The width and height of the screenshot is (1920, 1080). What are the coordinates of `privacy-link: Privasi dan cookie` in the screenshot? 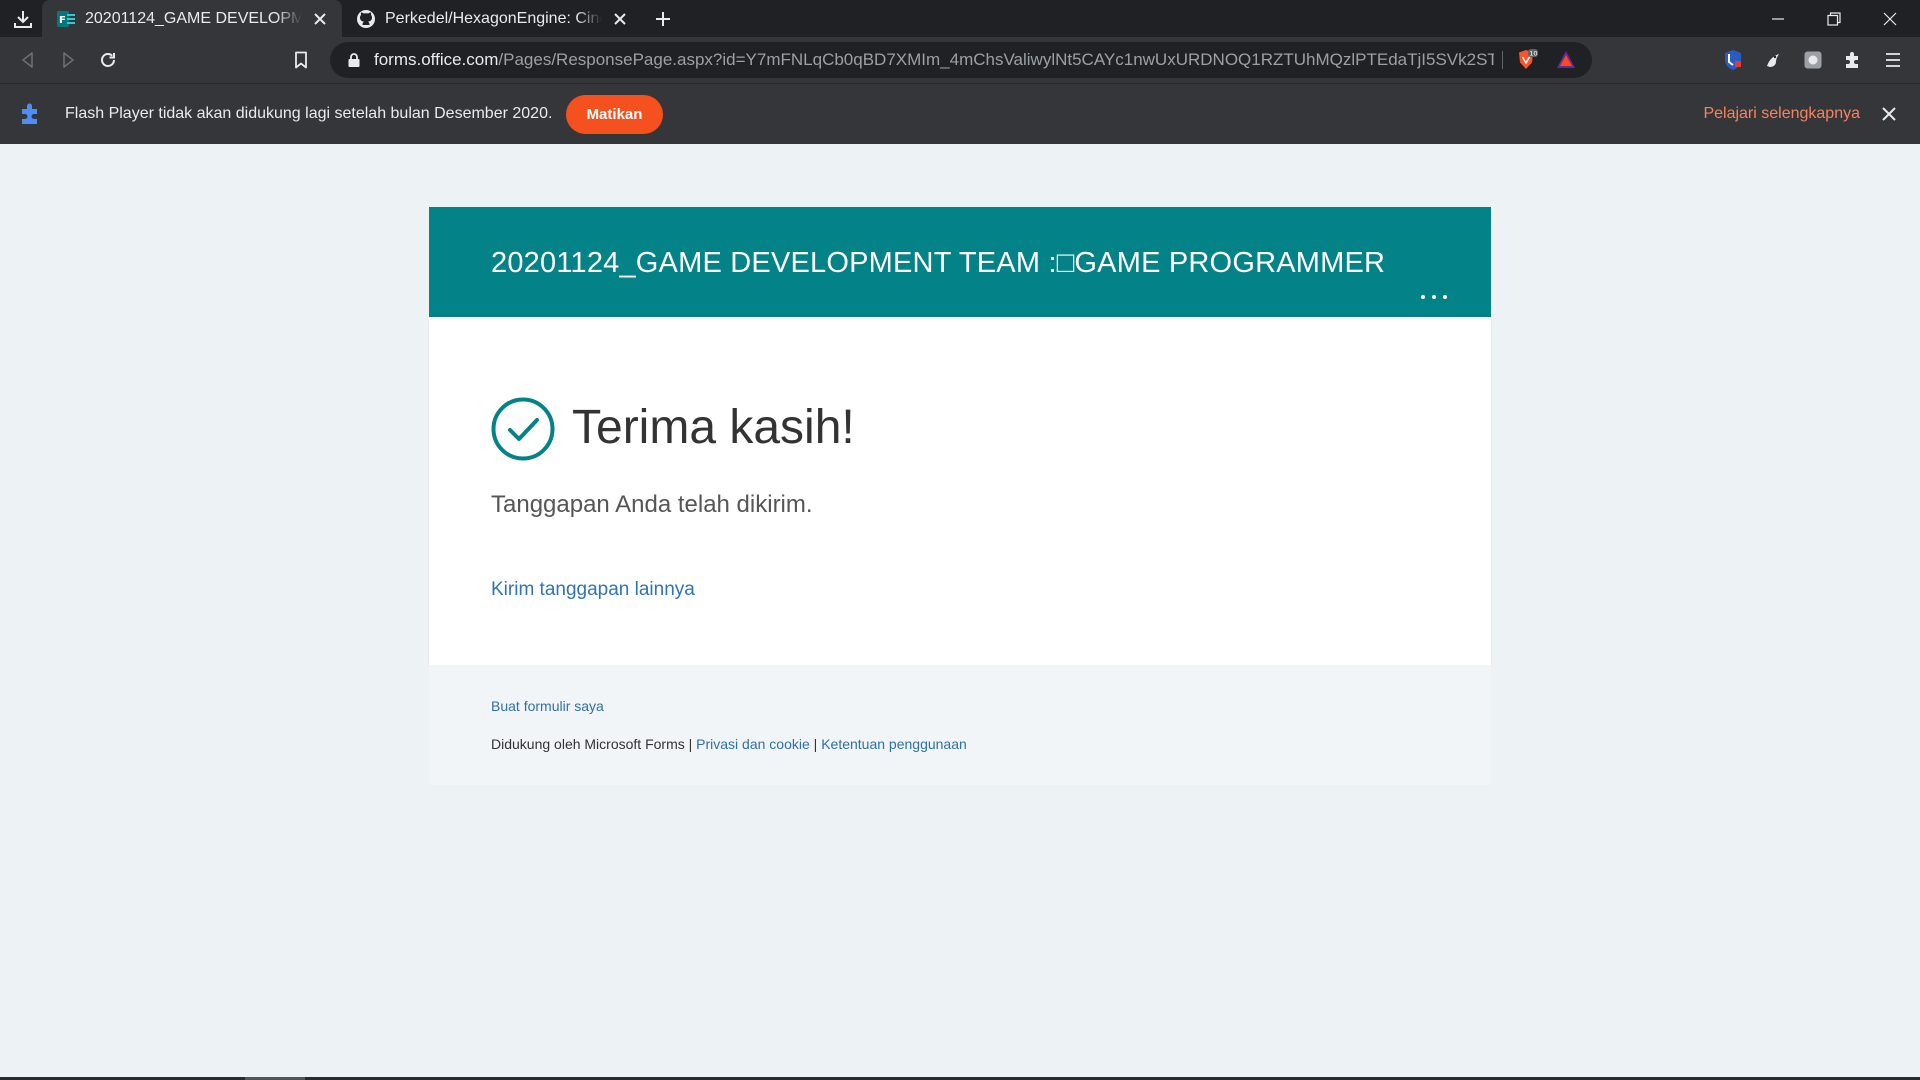 It's located at (753, 744).